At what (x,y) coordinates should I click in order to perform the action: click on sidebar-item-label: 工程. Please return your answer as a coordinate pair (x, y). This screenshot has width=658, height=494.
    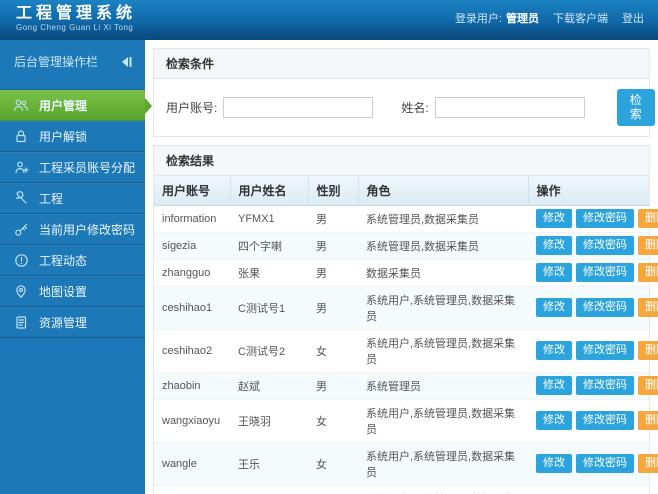
    Looking at the image, I should click on (51, 199).